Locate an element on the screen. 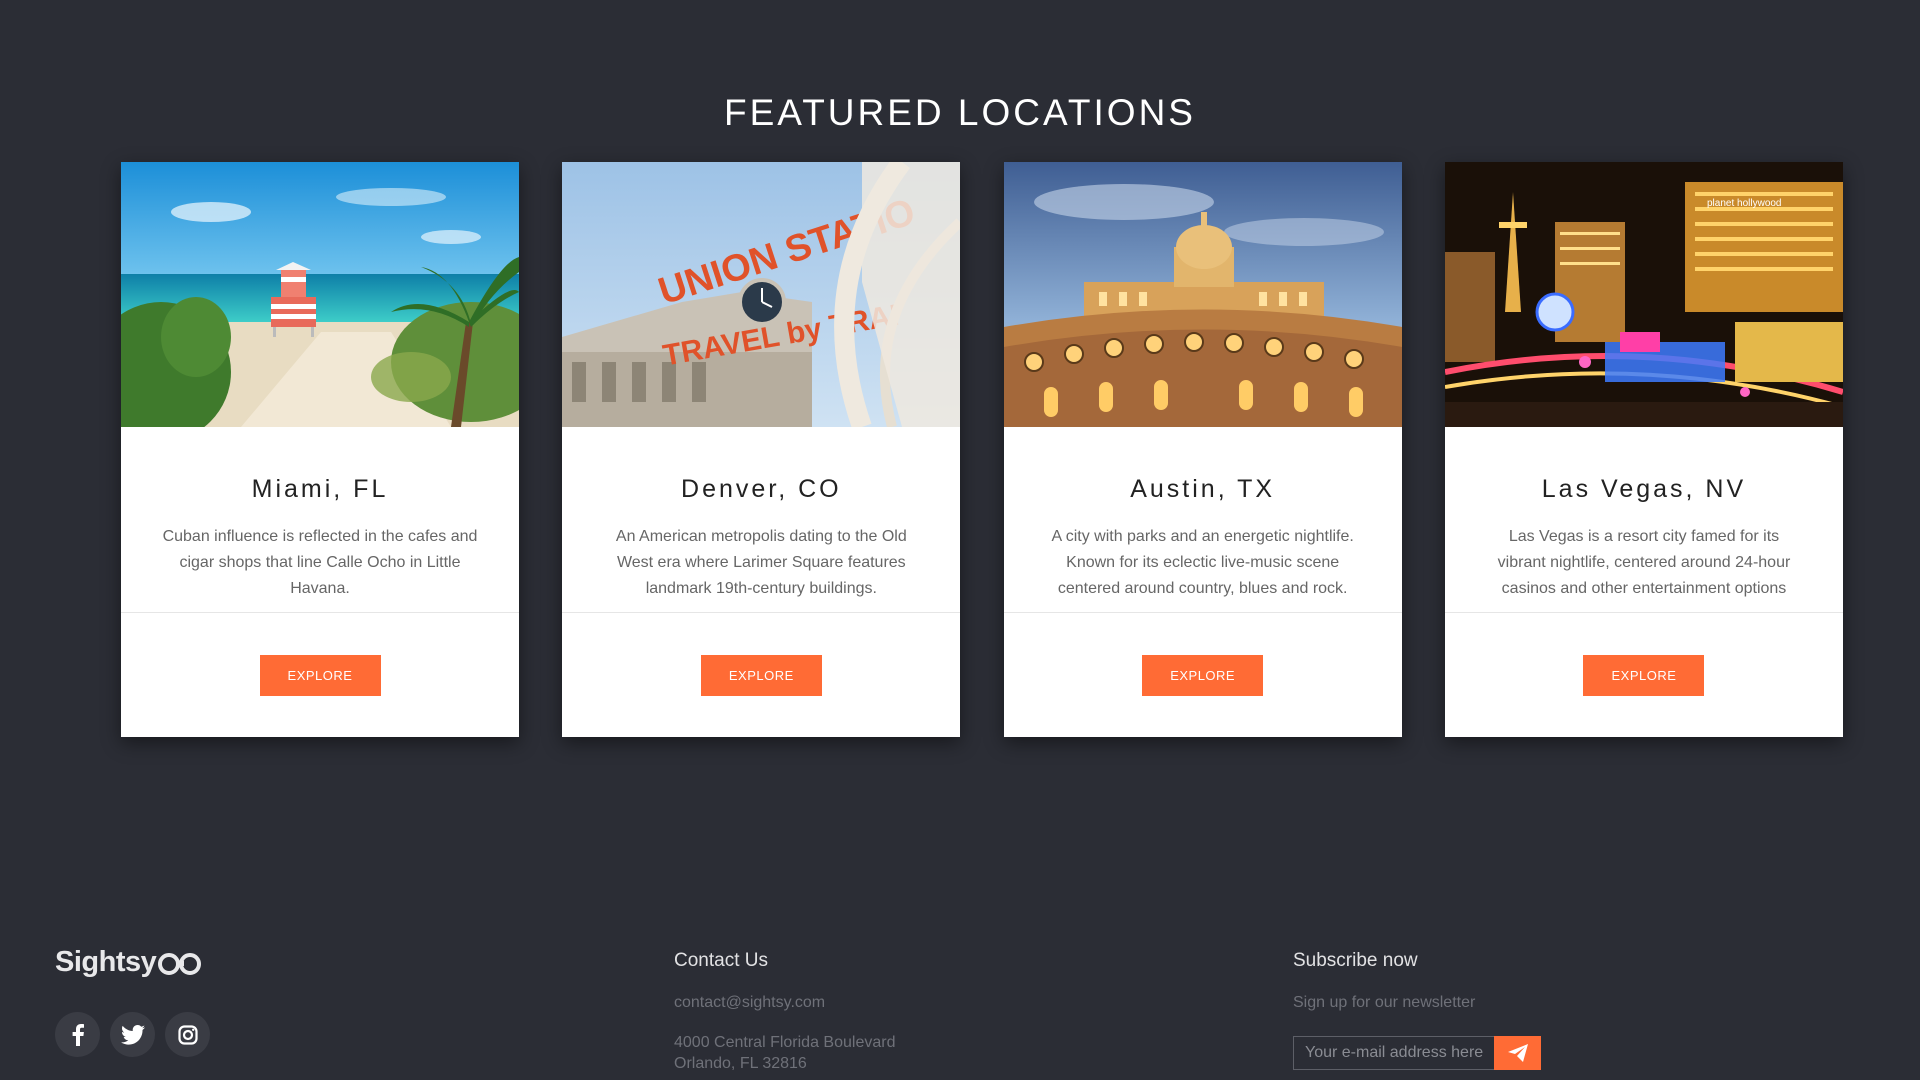 The height and width of the screenshot is (1080, 1920). address-line-2: Orlando, FL 32816 is located at coordinates (740, 1063).